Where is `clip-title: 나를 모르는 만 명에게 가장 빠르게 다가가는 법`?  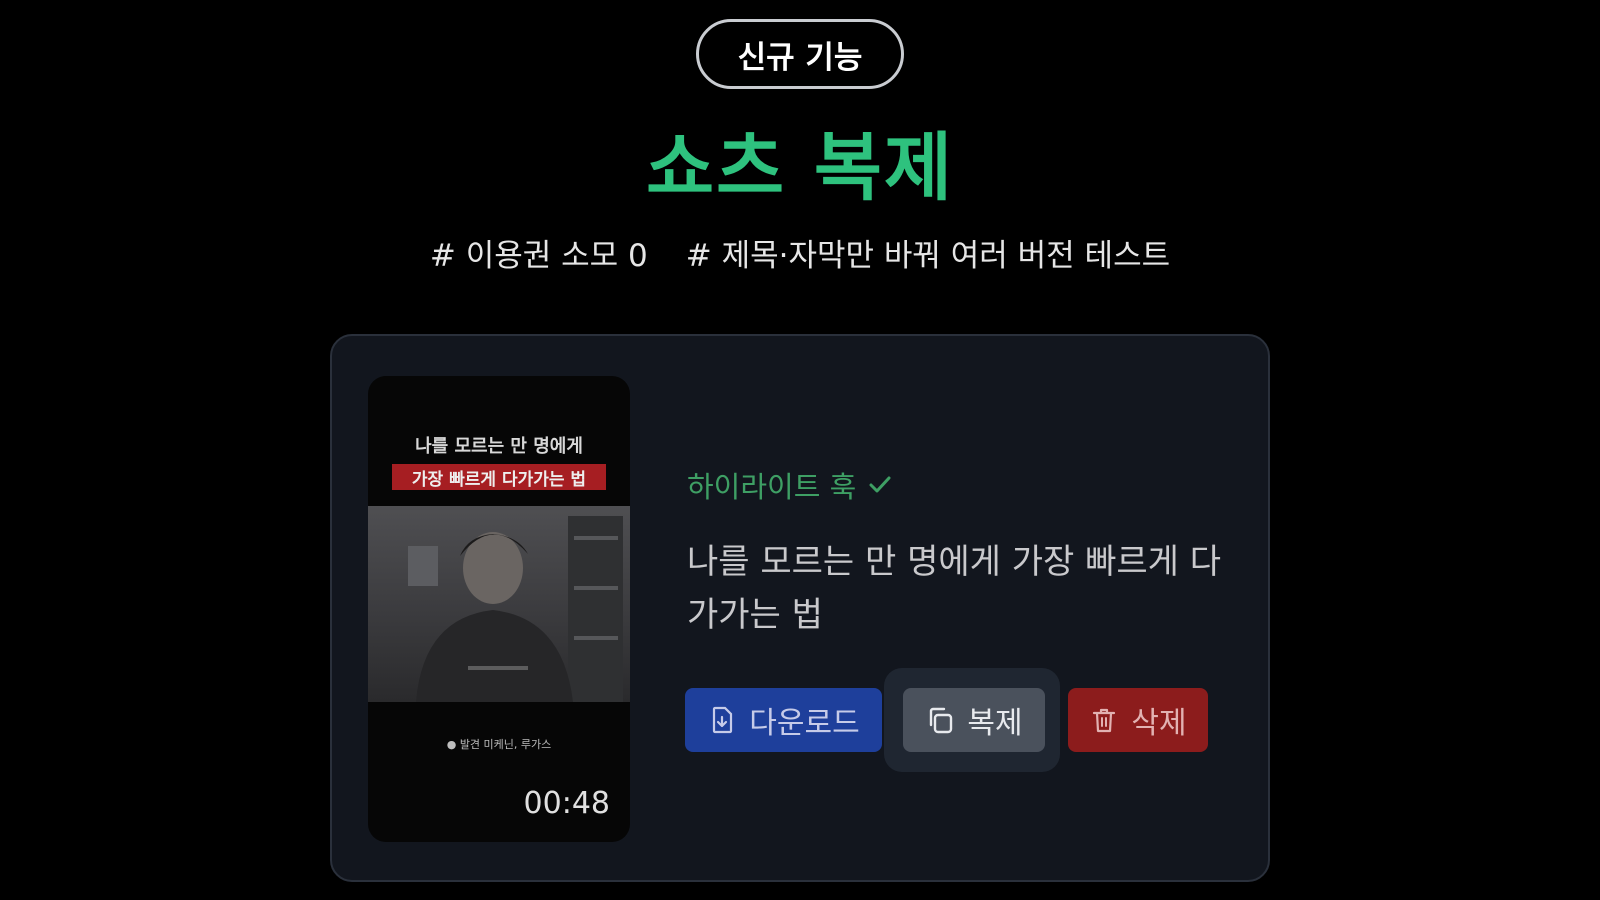 clip-title: 나를 모르는 만 명에게 가장 빠르게 다가가는 법 is located at coordinates (954, 588).